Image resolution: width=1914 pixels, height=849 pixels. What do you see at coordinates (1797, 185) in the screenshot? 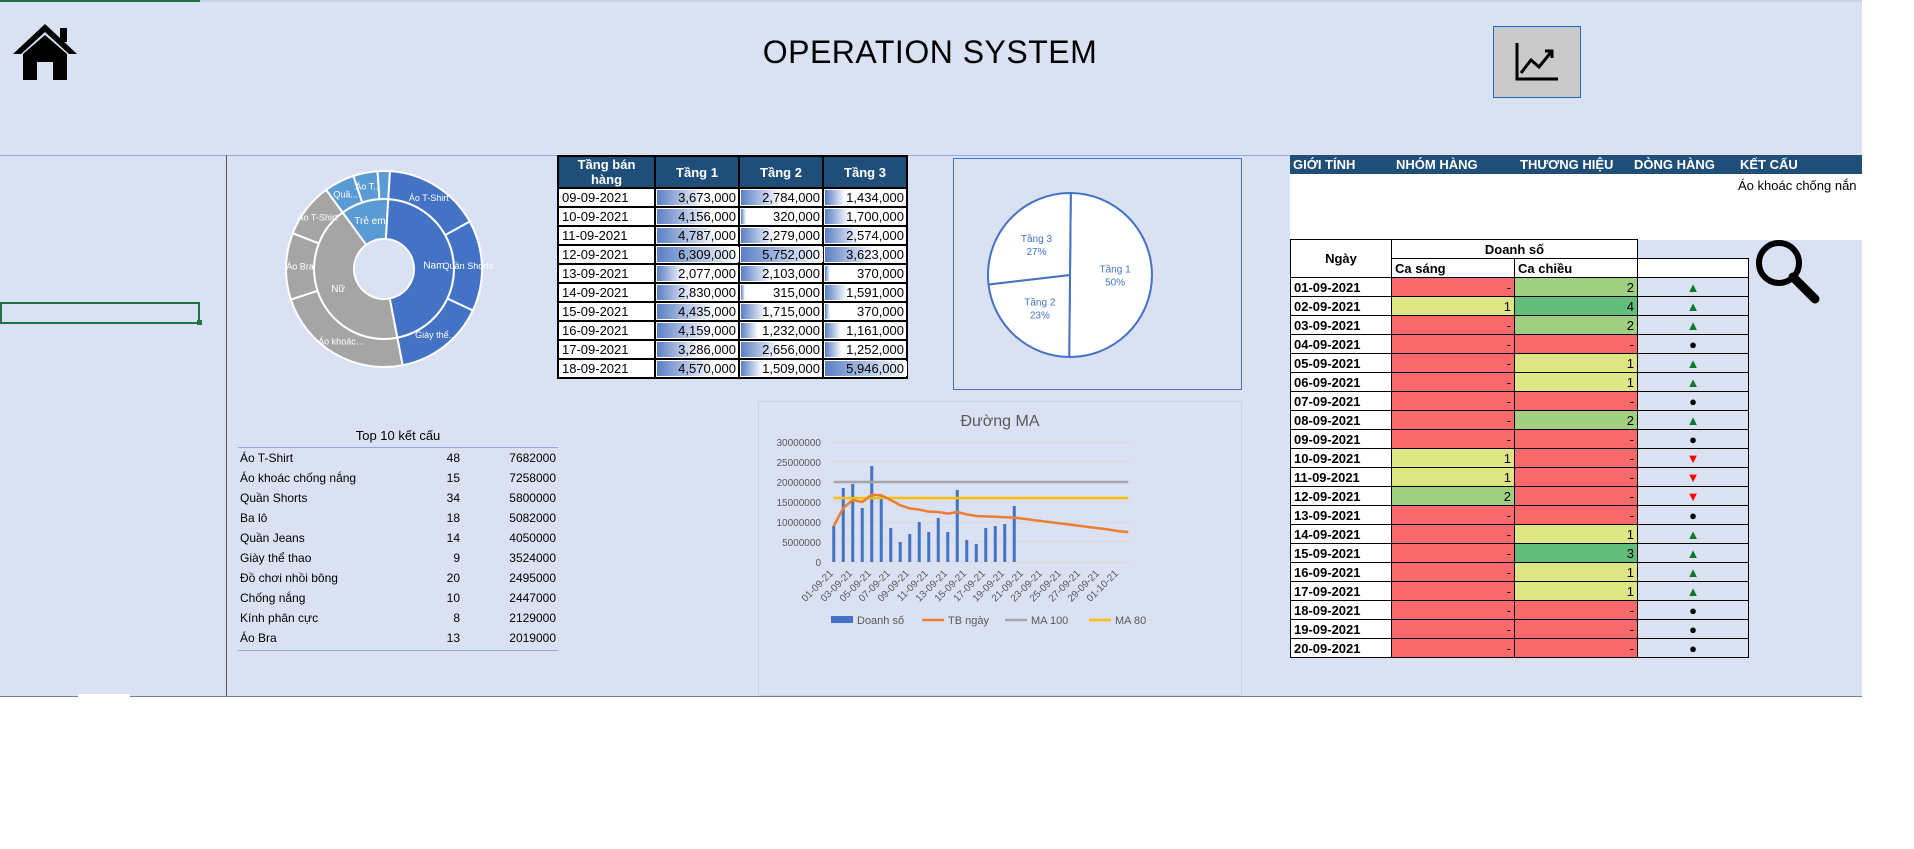
I see `filter-selected-value: Áo khoác chống nắn` at bounding box center [1797, 185].